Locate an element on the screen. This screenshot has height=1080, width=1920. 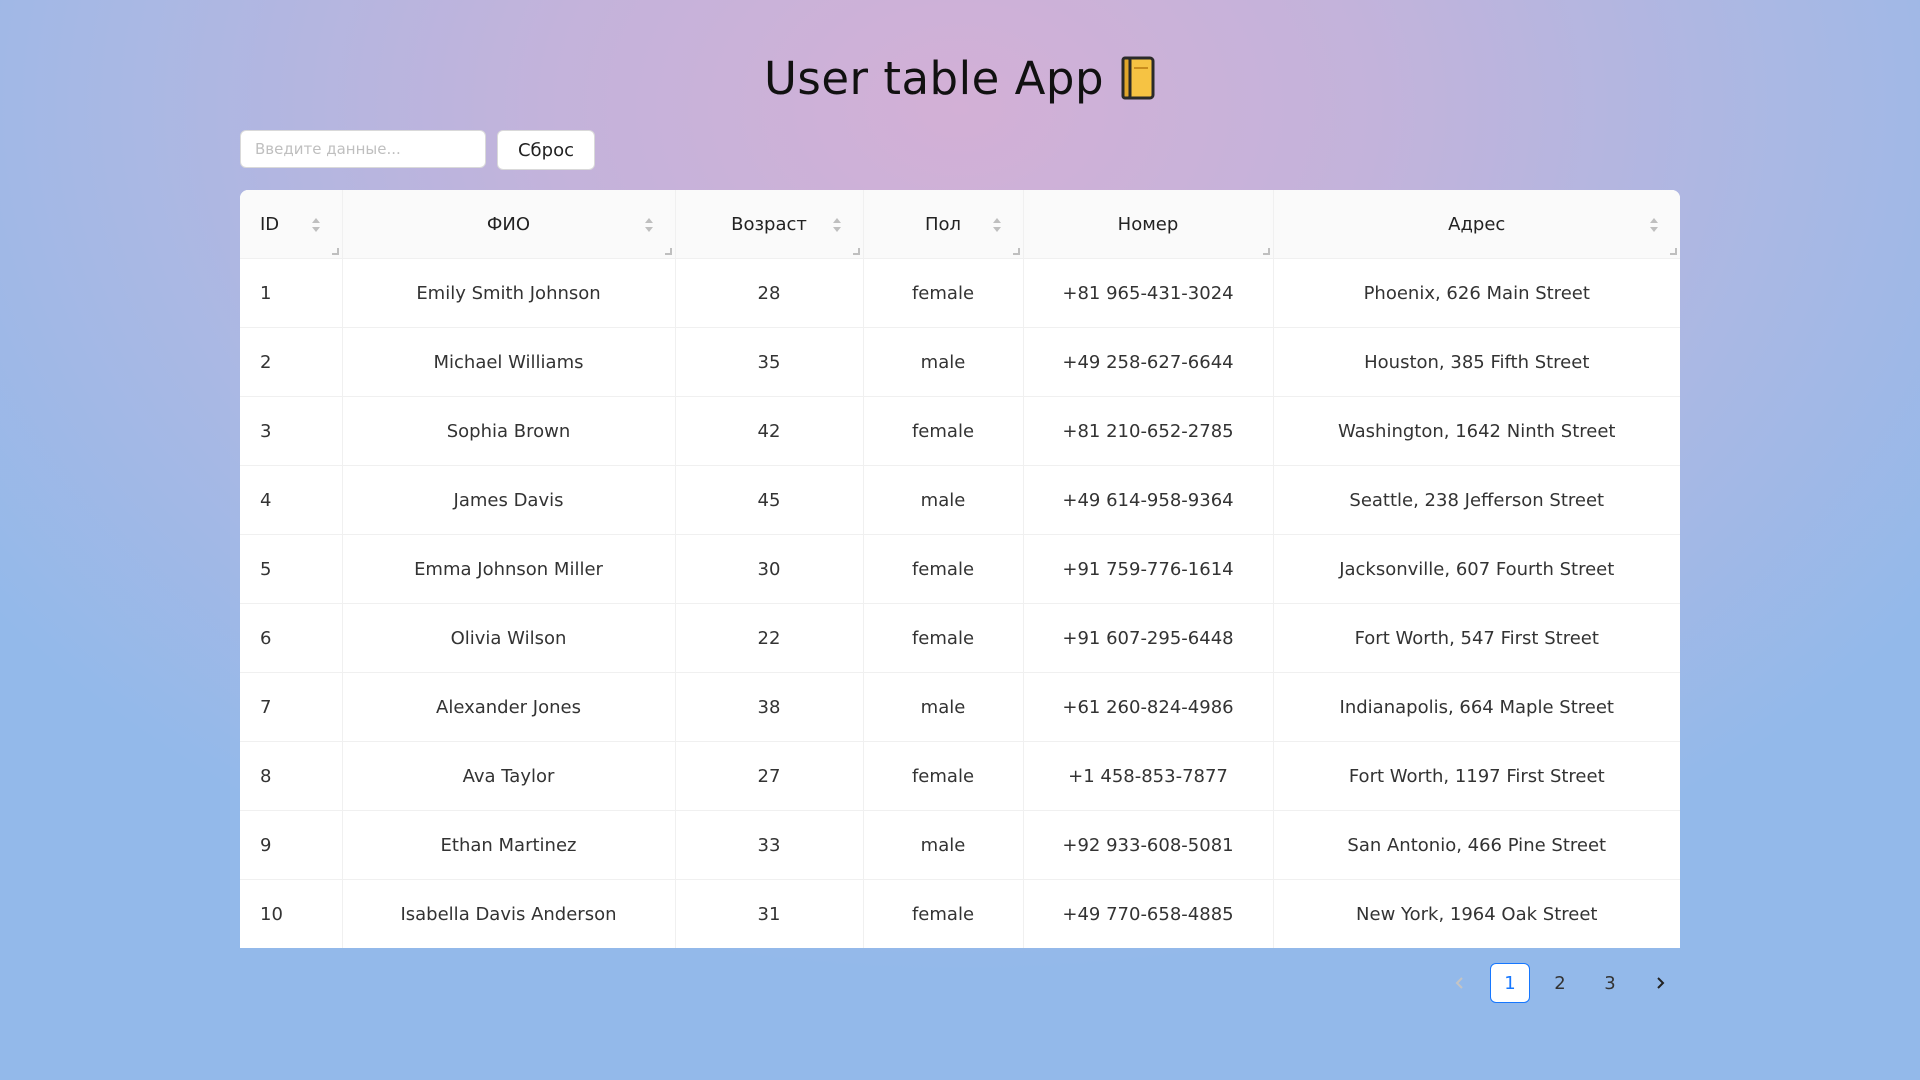
column-header-id: ID is located at coordinates (291, 224).